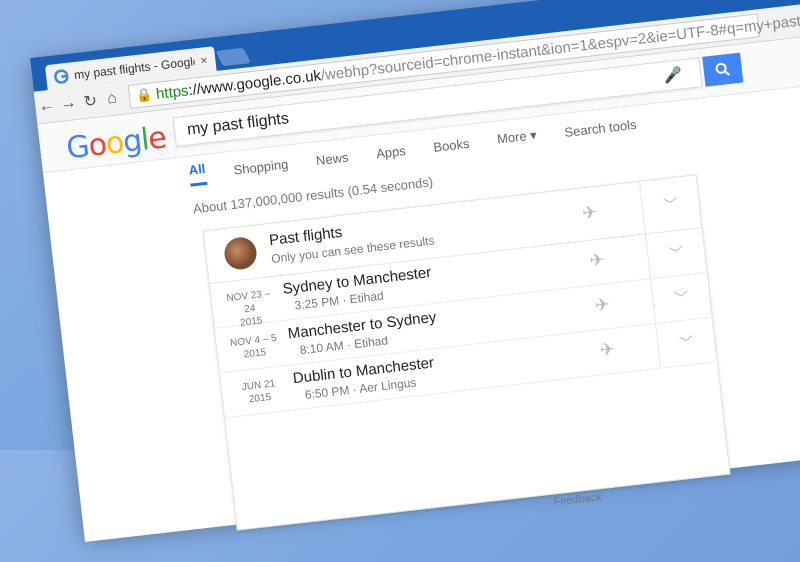  I want to click on tab-books: Books, so click(452, 144).